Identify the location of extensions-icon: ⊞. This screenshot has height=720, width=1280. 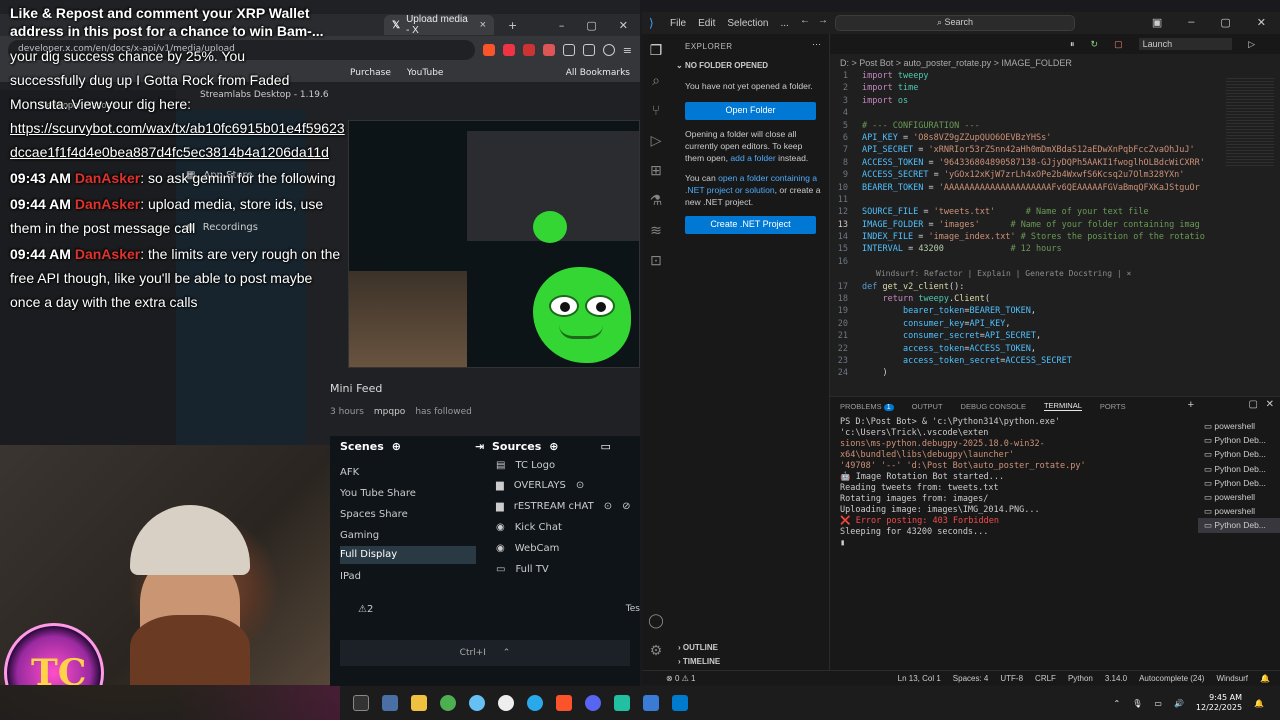
(656, 170).